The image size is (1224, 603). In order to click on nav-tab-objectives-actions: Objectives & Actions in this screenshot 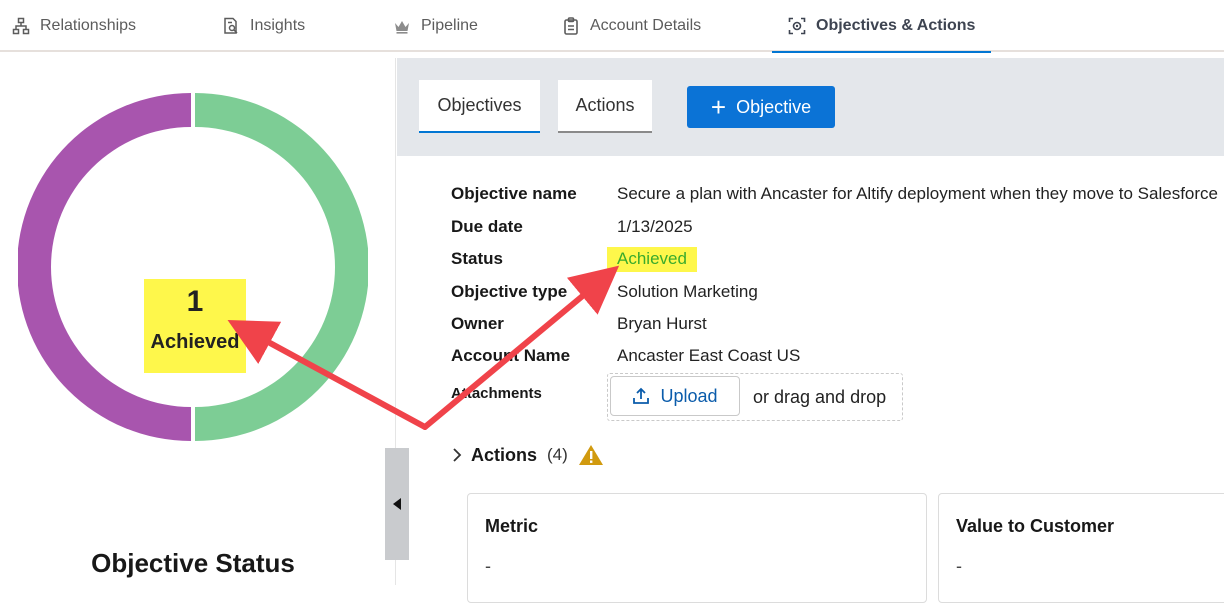, I will do `click(881, 26)`.